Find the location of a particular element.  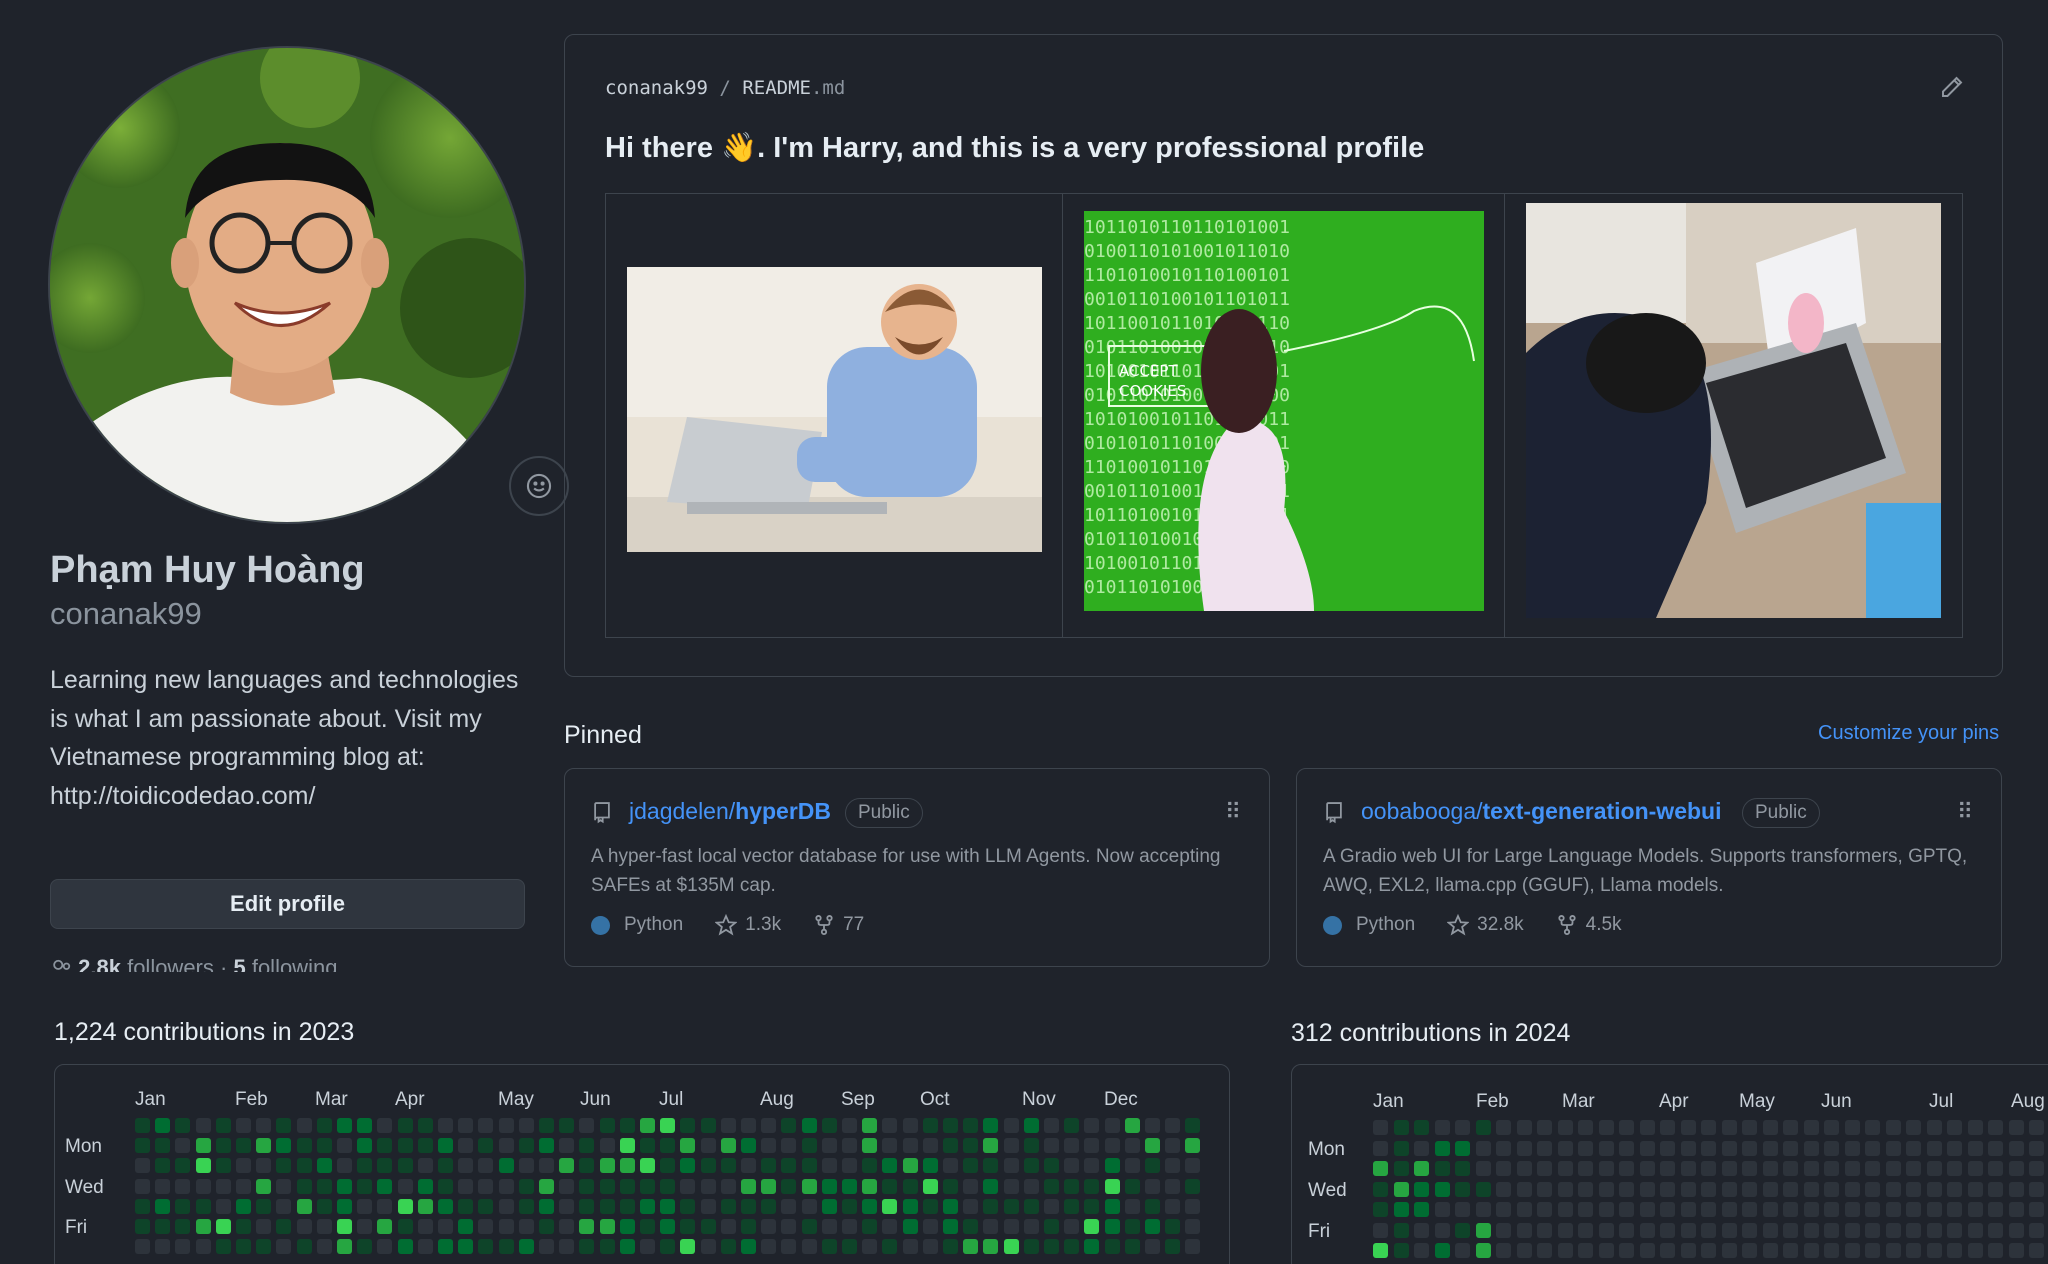

drag-handle: ⠿ is located at coordinates (1965, 812).